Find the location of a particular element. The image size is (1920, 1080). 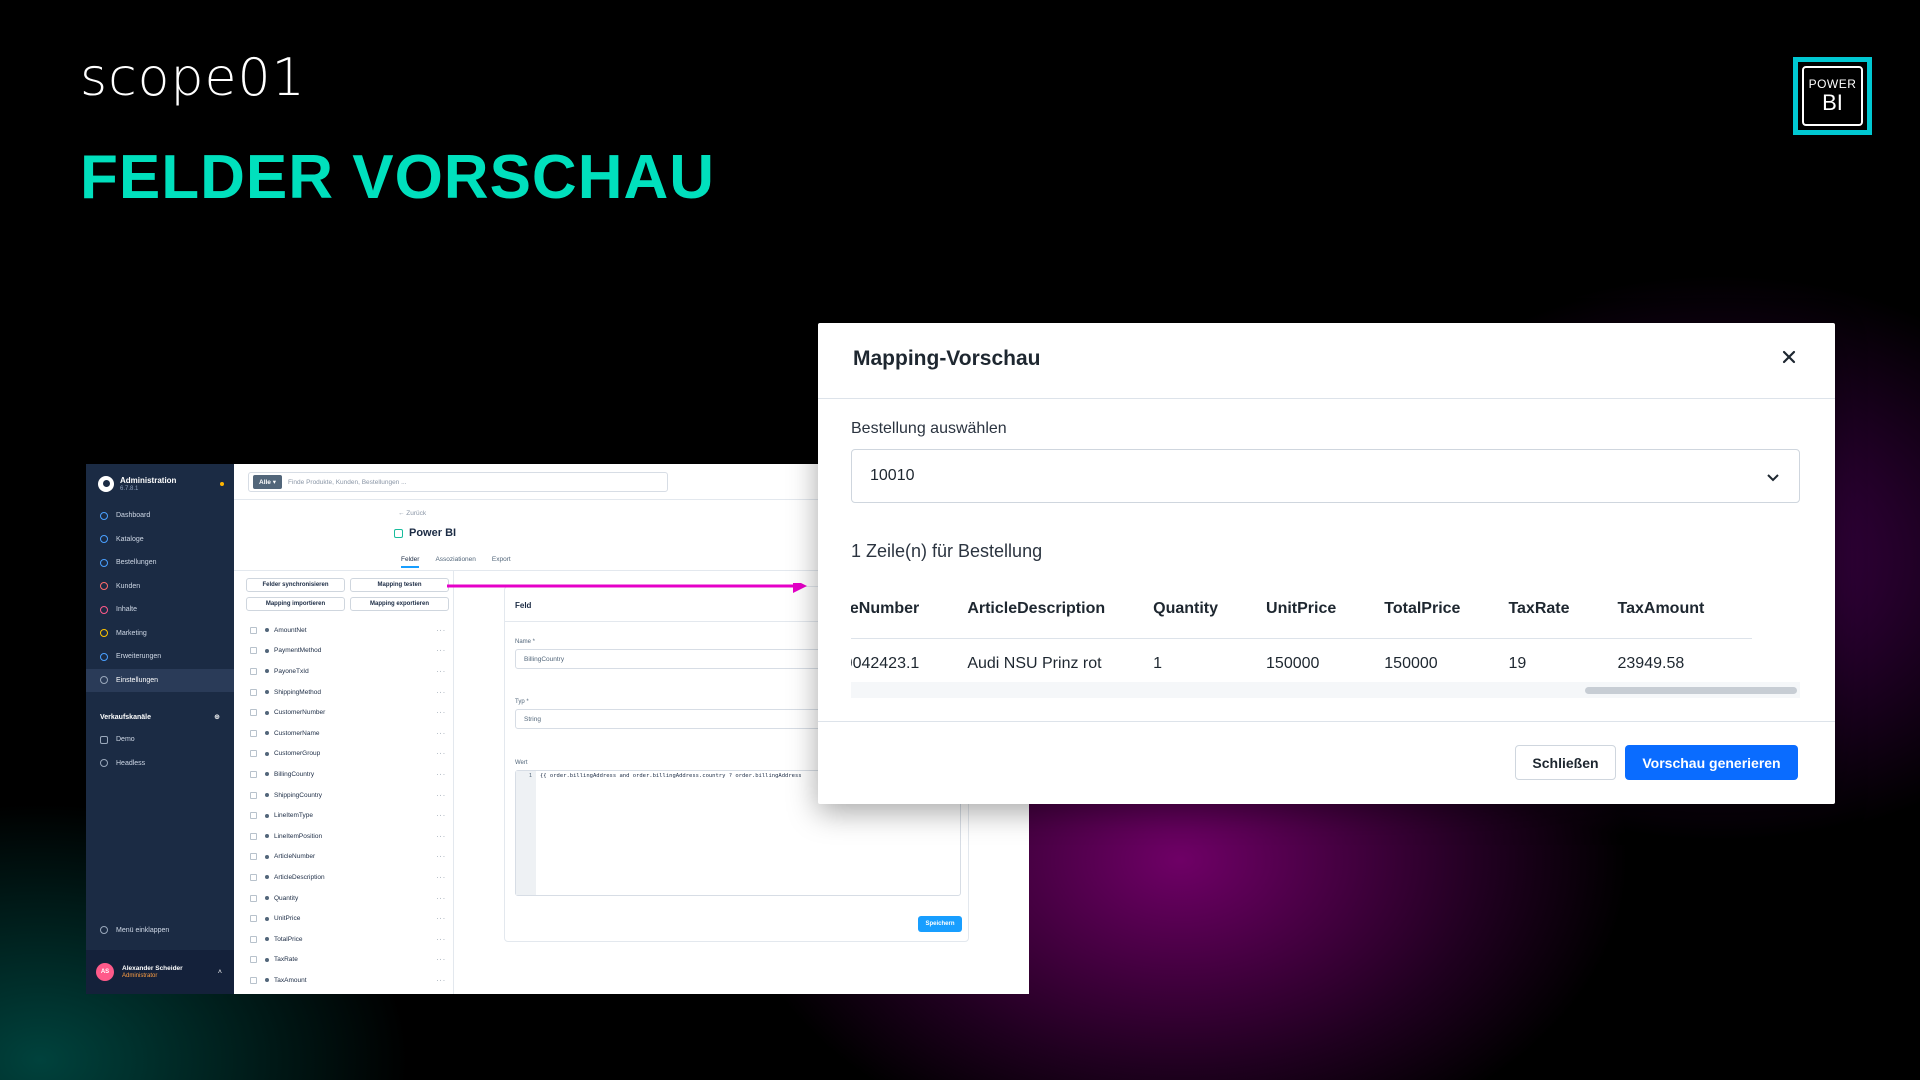

power-bi-badge-top: POWER is located at coordinates (1832, 84).